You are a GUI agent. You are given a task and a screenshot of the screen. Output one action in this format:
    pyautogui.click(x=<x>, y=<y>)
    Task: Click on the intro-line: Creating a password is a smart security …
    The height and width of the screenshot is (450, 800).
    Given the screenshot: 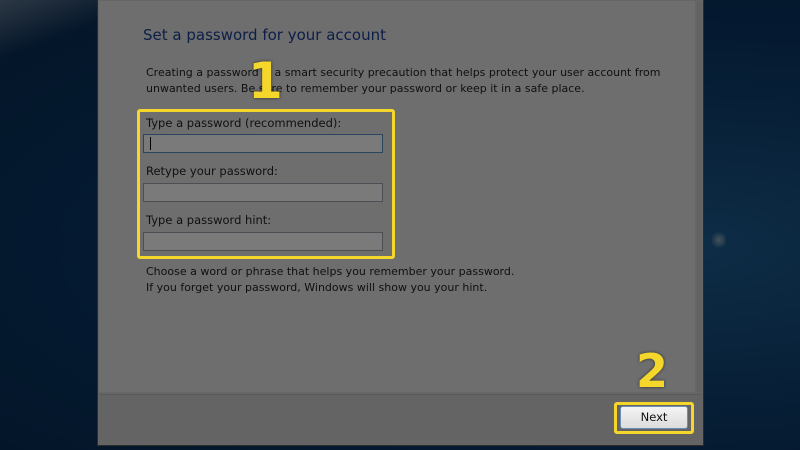 What is the action you would take?
    pyautogui.click(x=403, y=72)
    